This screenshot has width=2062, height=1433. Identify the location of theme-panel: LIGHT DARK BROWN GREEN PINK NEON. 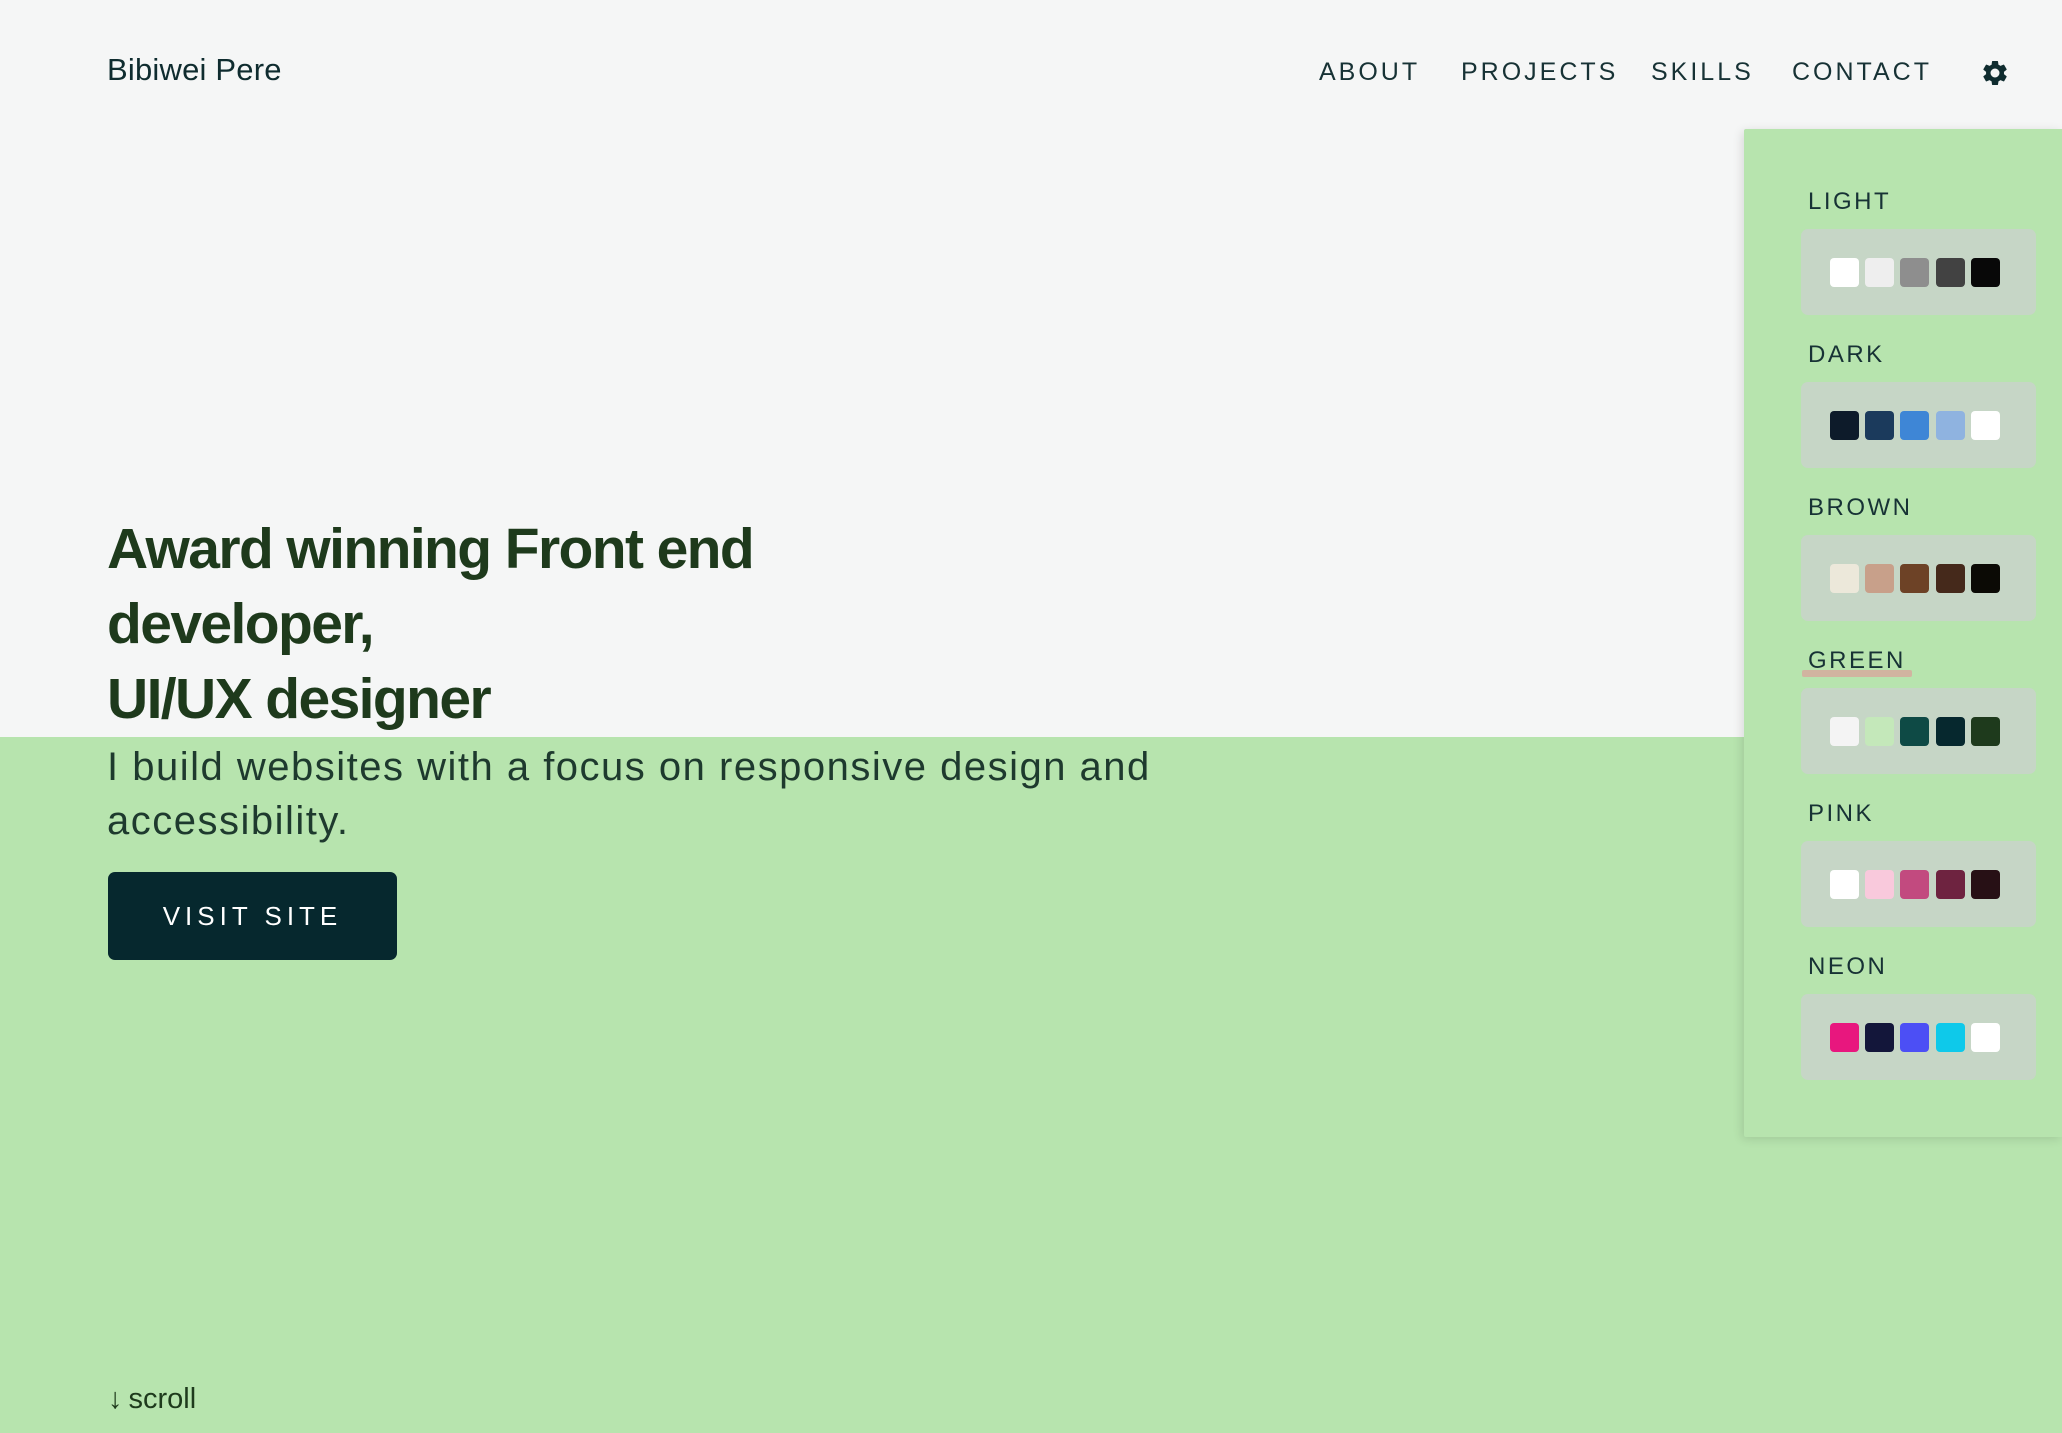
(1903, 633).